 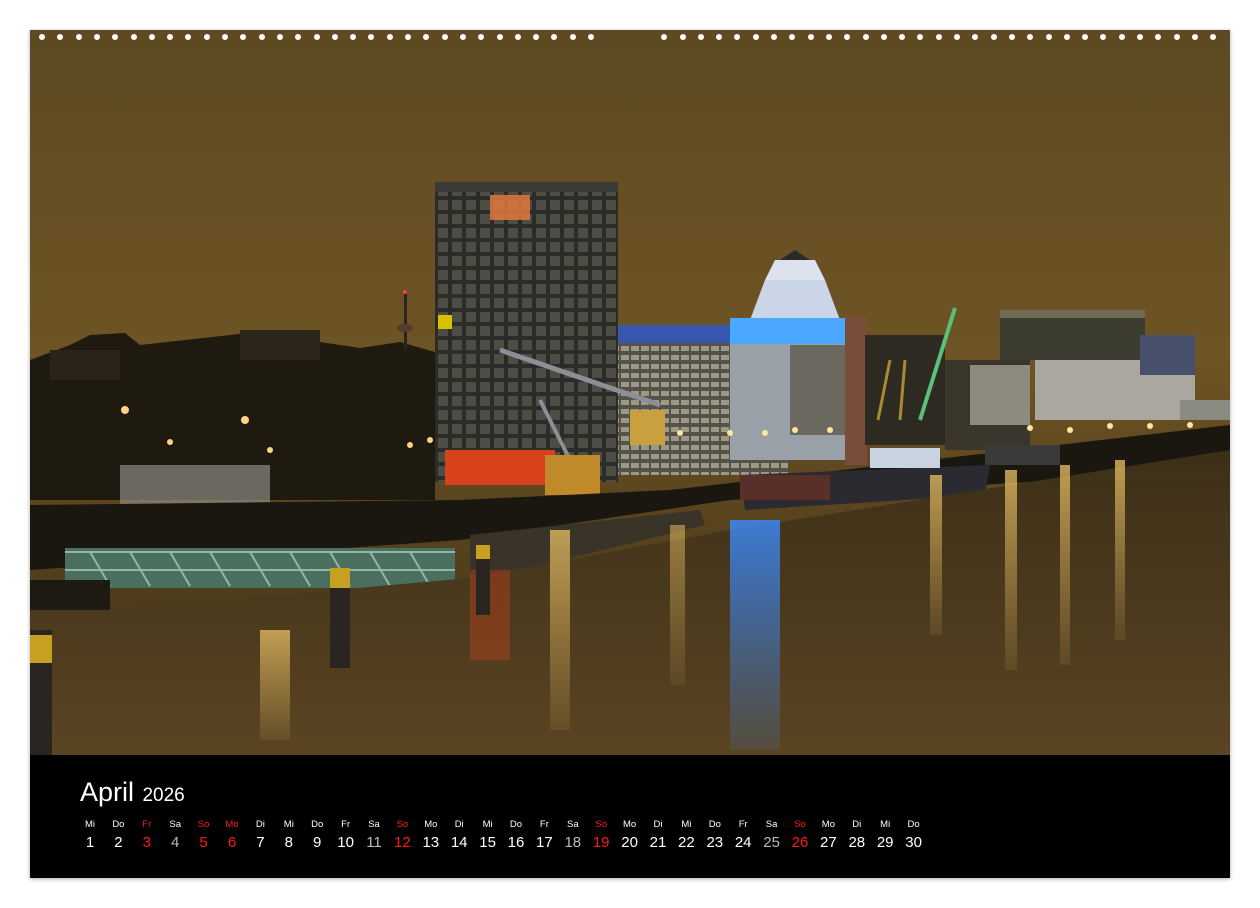 I want to click on calendar-day: Mi 1, so click(x=90, y=835).